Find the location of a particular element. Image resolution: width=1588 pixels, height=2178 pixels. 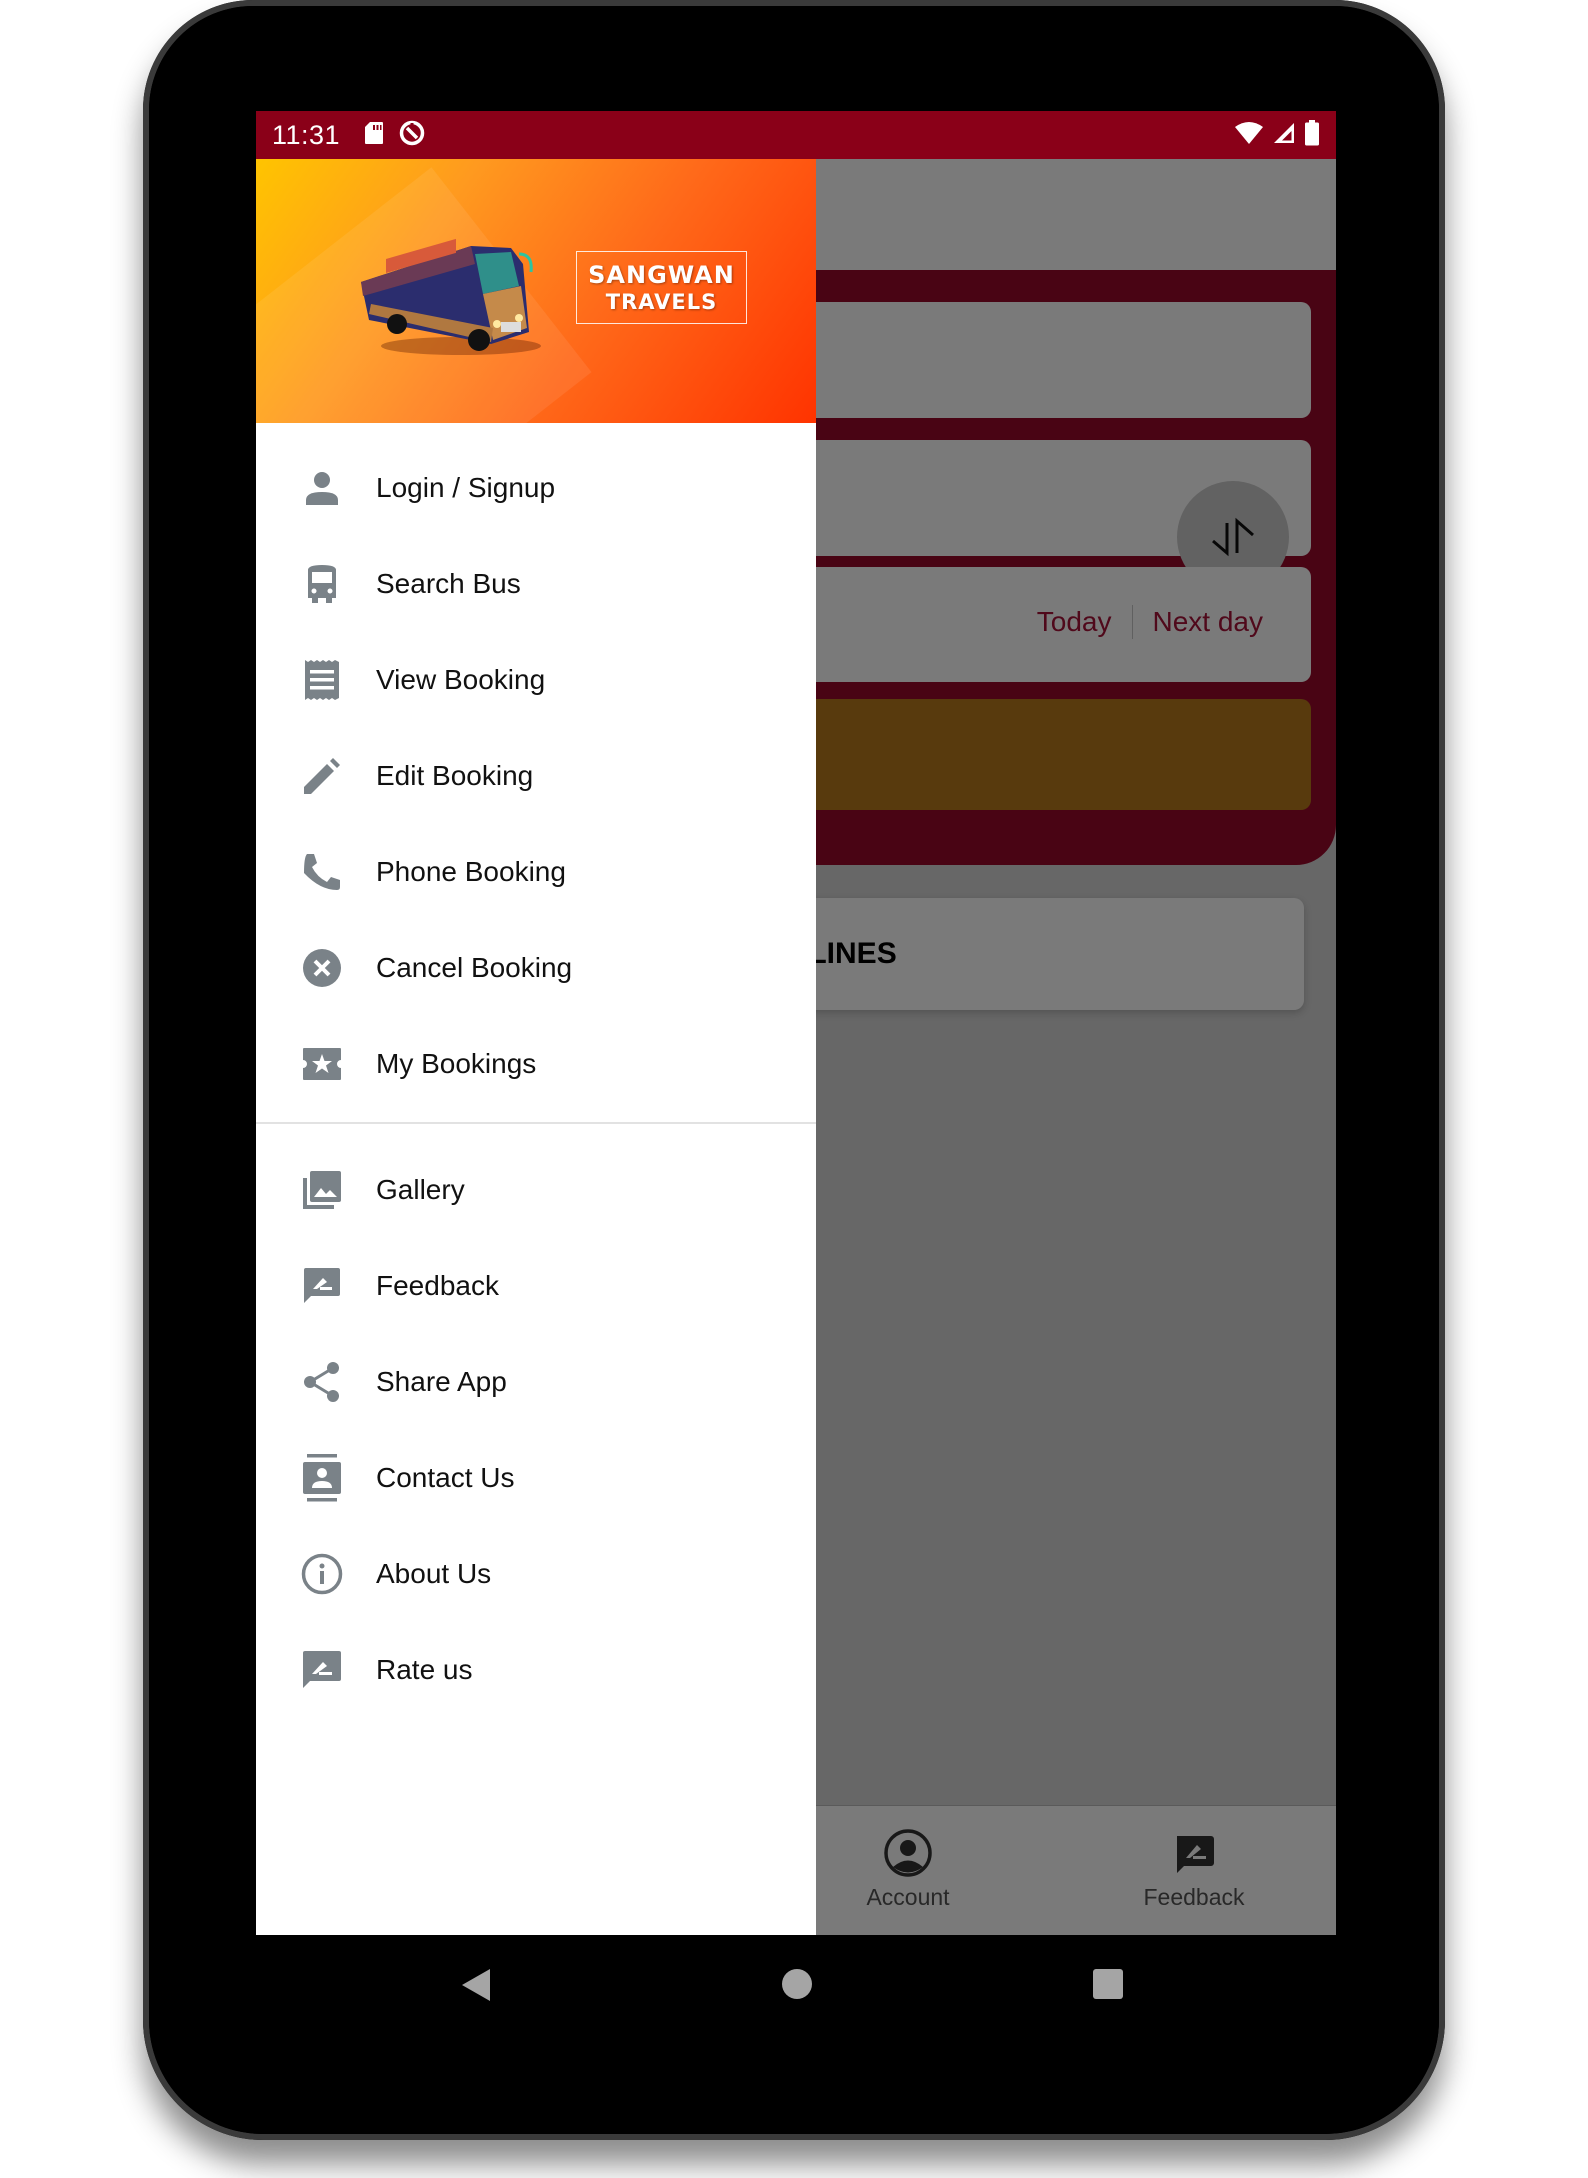

person-icon is located at coordinates (322, 488).